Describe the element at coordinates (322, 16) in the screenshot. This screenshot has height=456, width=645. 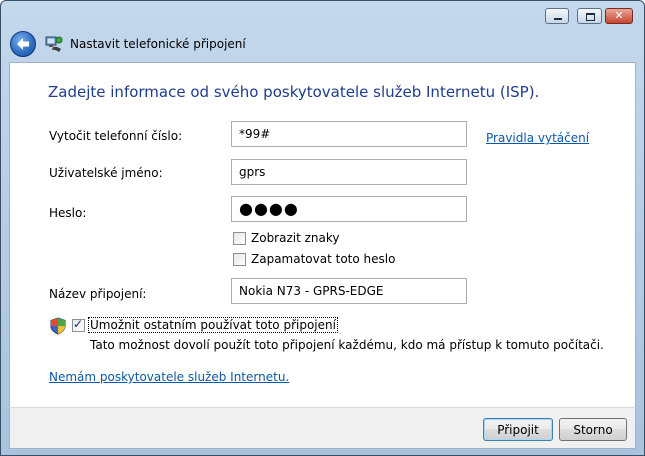
I see `title-bar: ✕` at that location.